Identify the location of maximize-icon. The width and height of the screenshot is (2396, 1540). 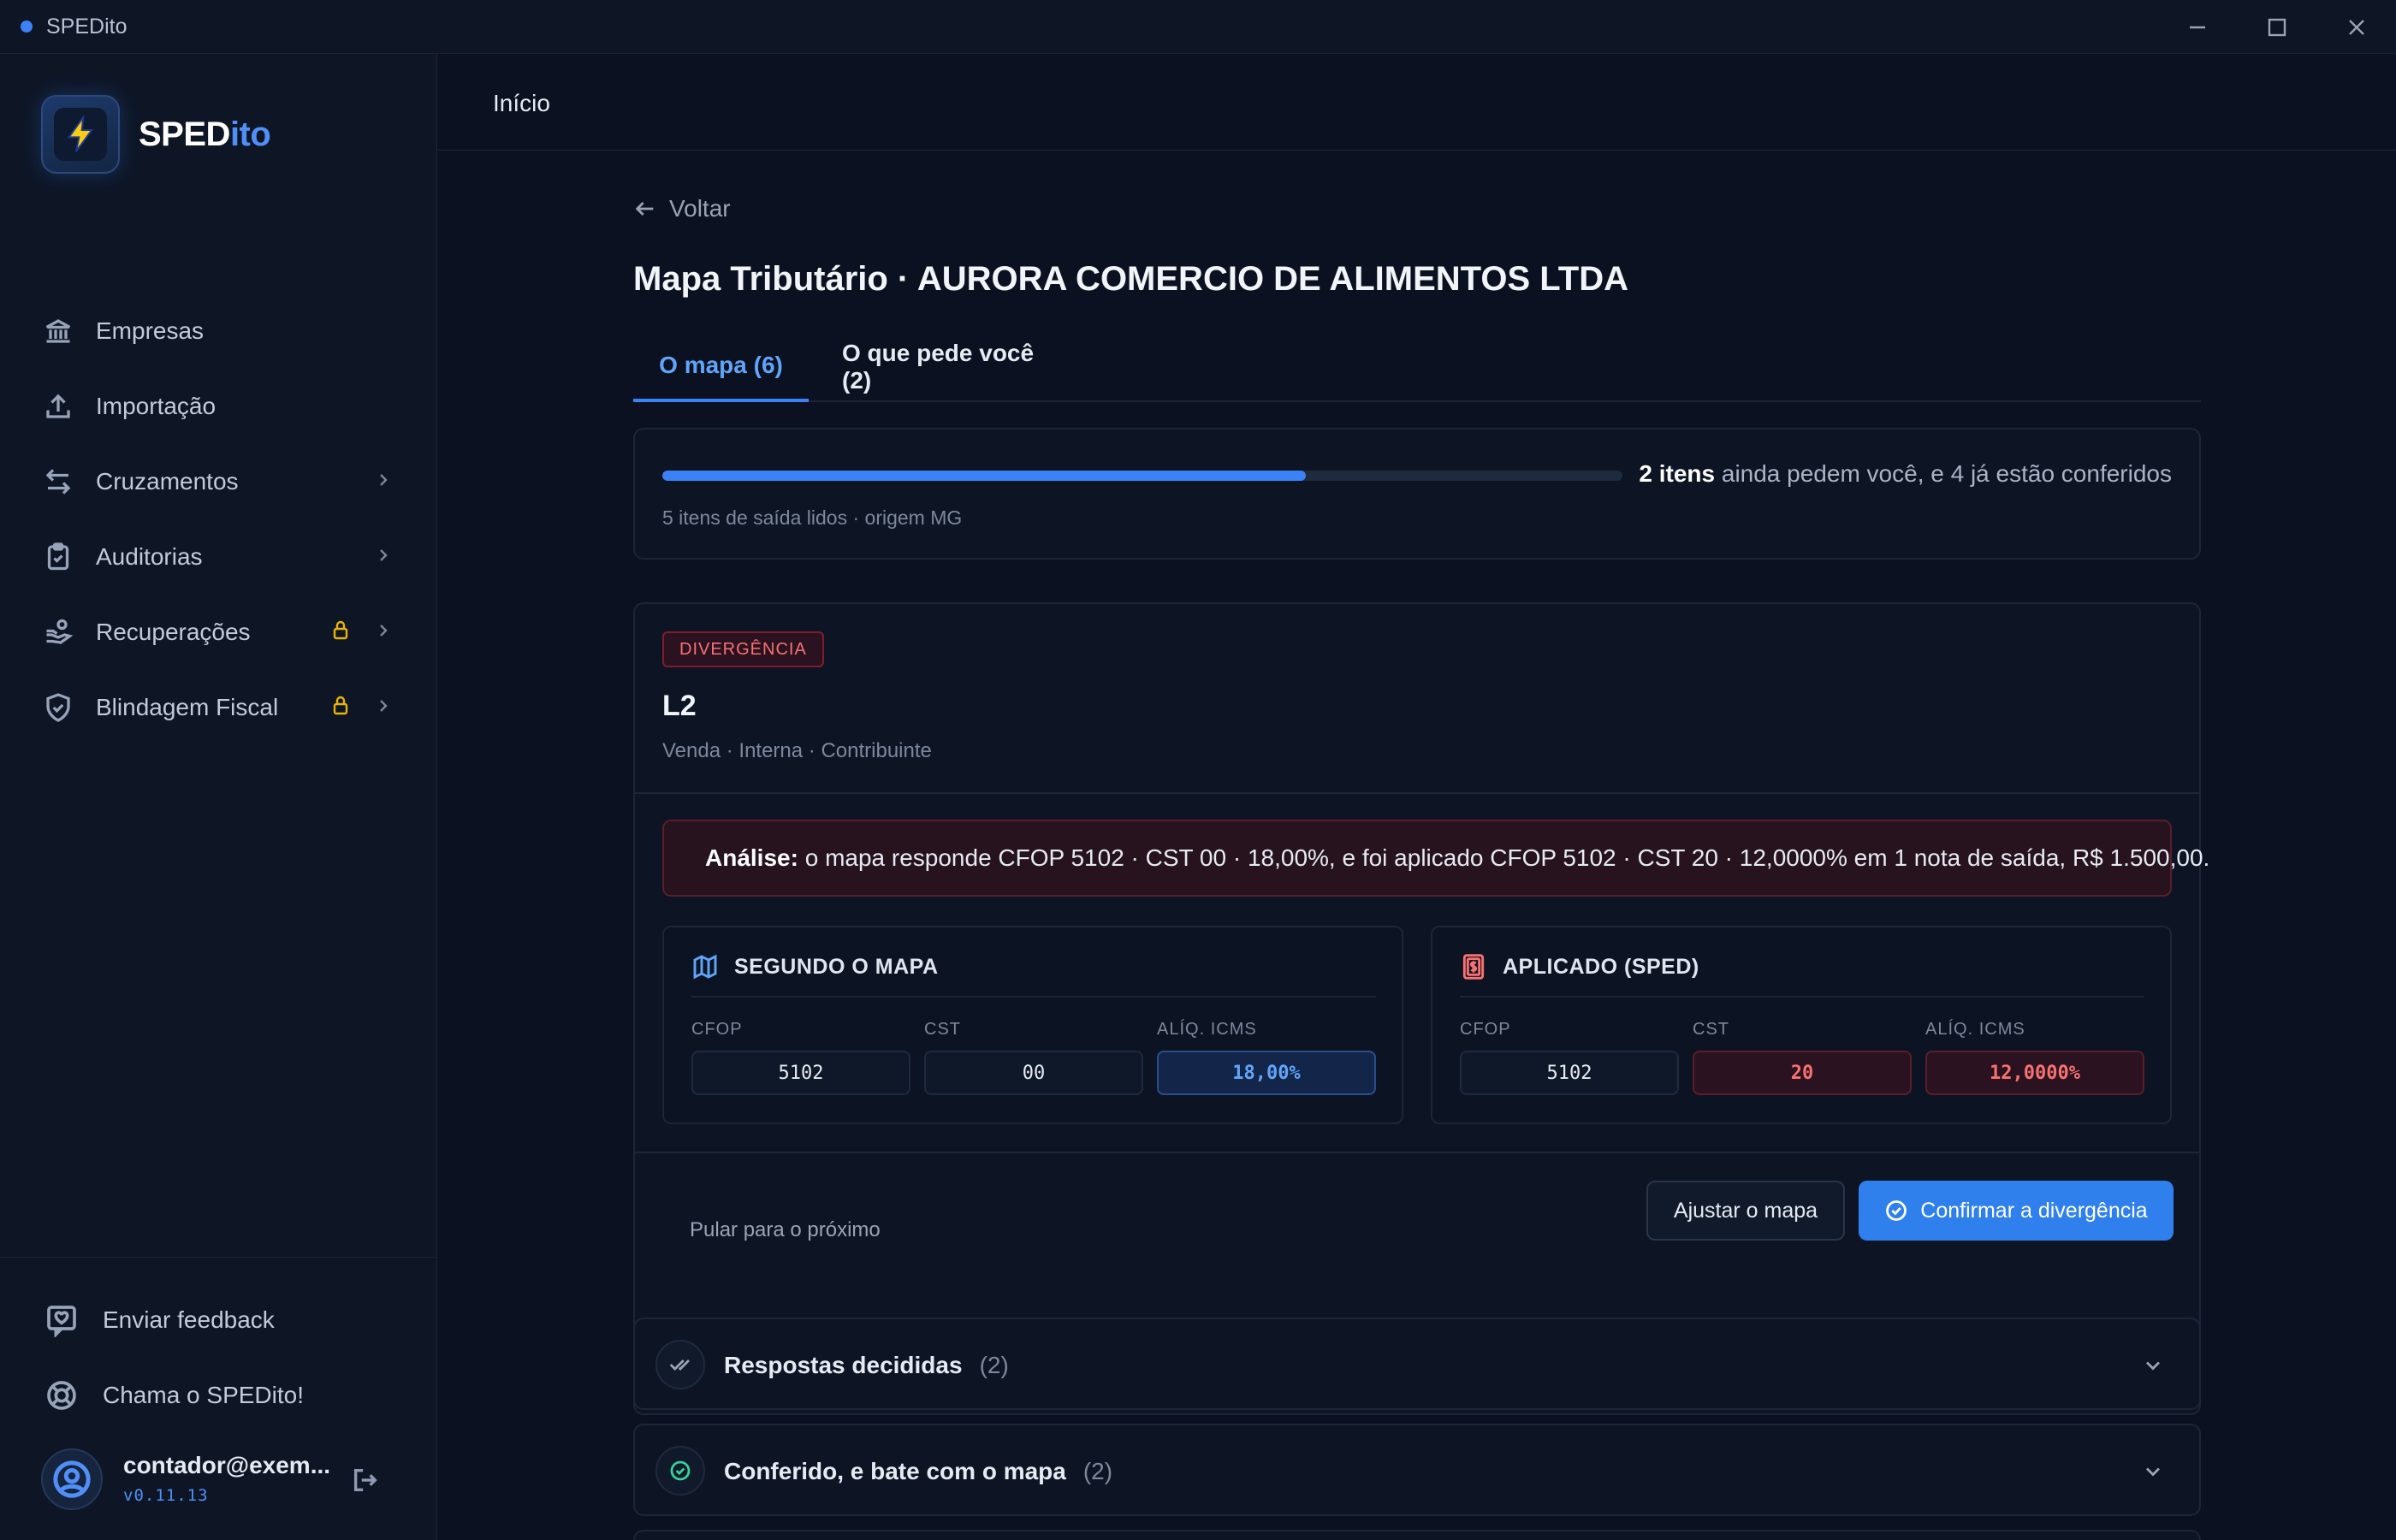
(2277, 27).